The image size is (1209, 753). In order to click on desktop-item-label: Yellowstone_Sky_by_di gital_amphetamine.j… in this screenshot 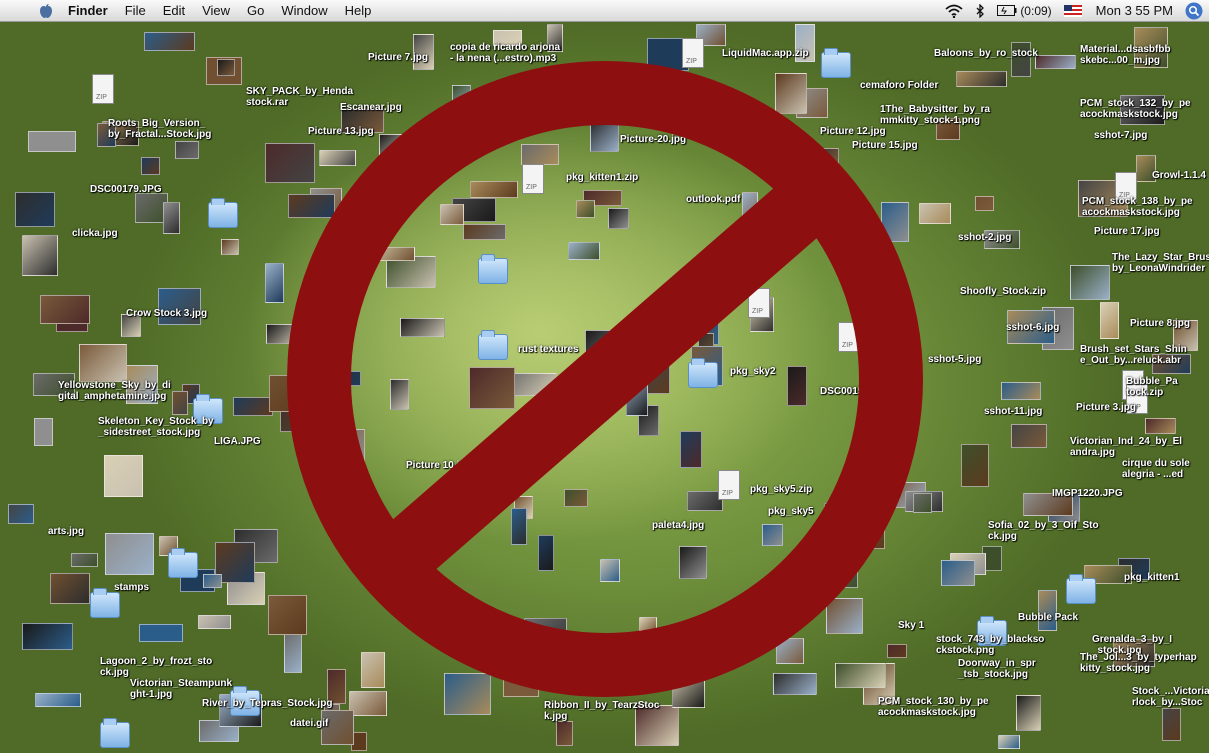, I will do `click(114, 391)`.